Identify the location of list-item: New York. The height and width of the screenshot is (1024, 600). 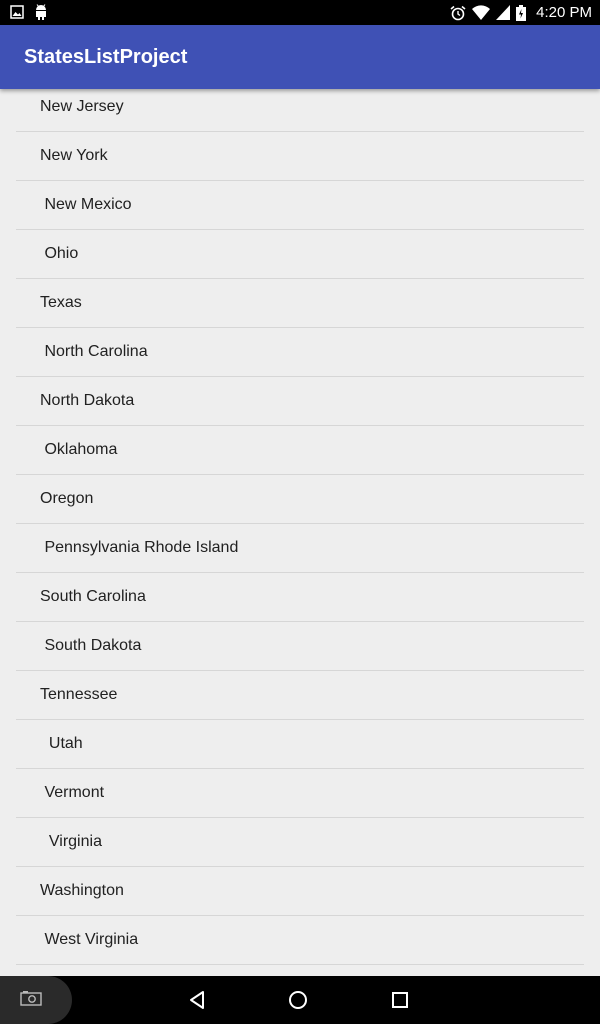
(300, 156).